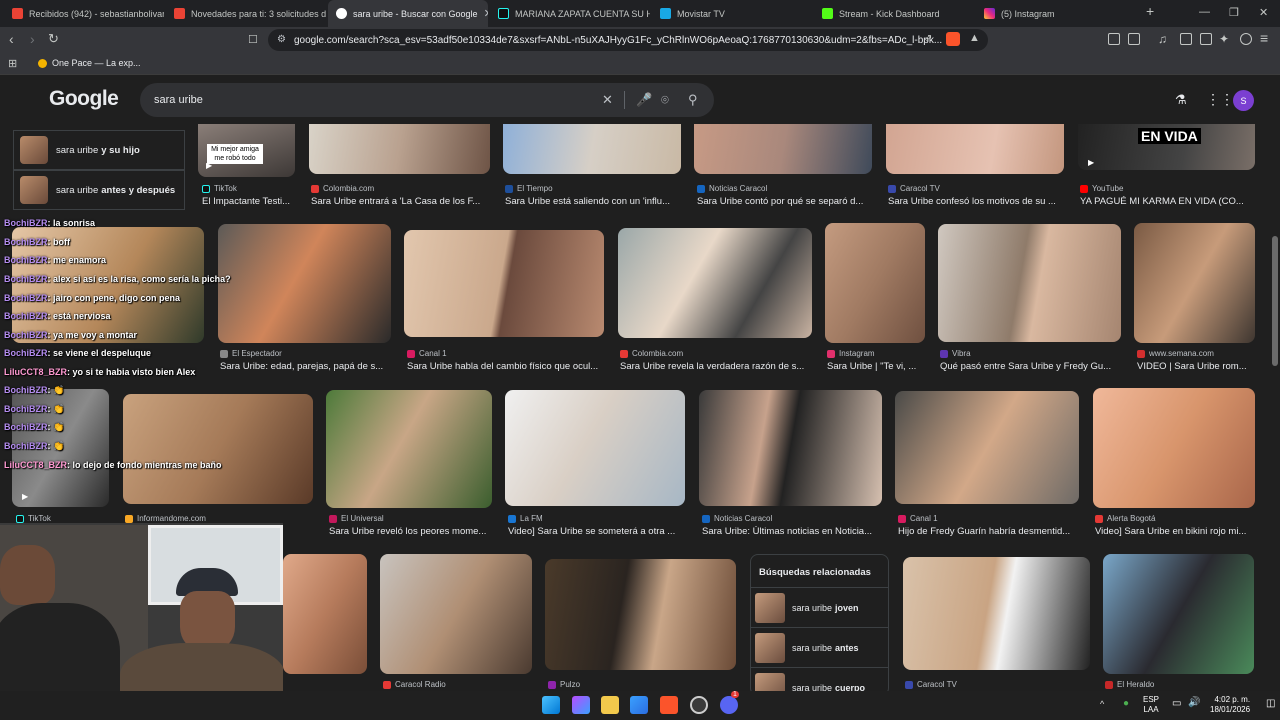 This screenshot has width=1280, height=720. I want to click on result-source: Instagram, so click(877, 353).